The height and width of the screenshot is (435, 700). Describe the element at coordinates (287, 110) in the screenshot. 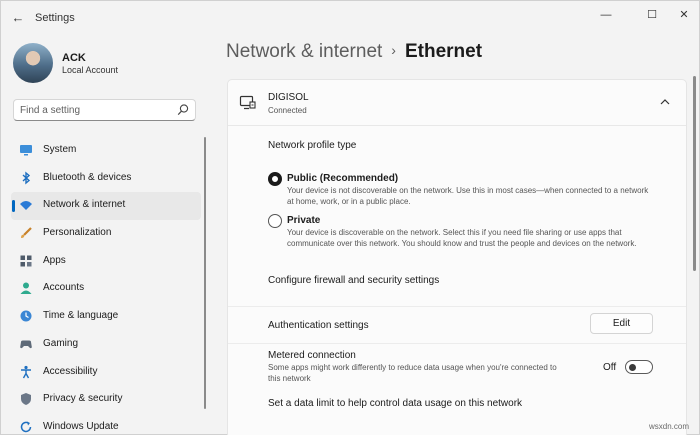

I see `network-status: Connected` at that location.